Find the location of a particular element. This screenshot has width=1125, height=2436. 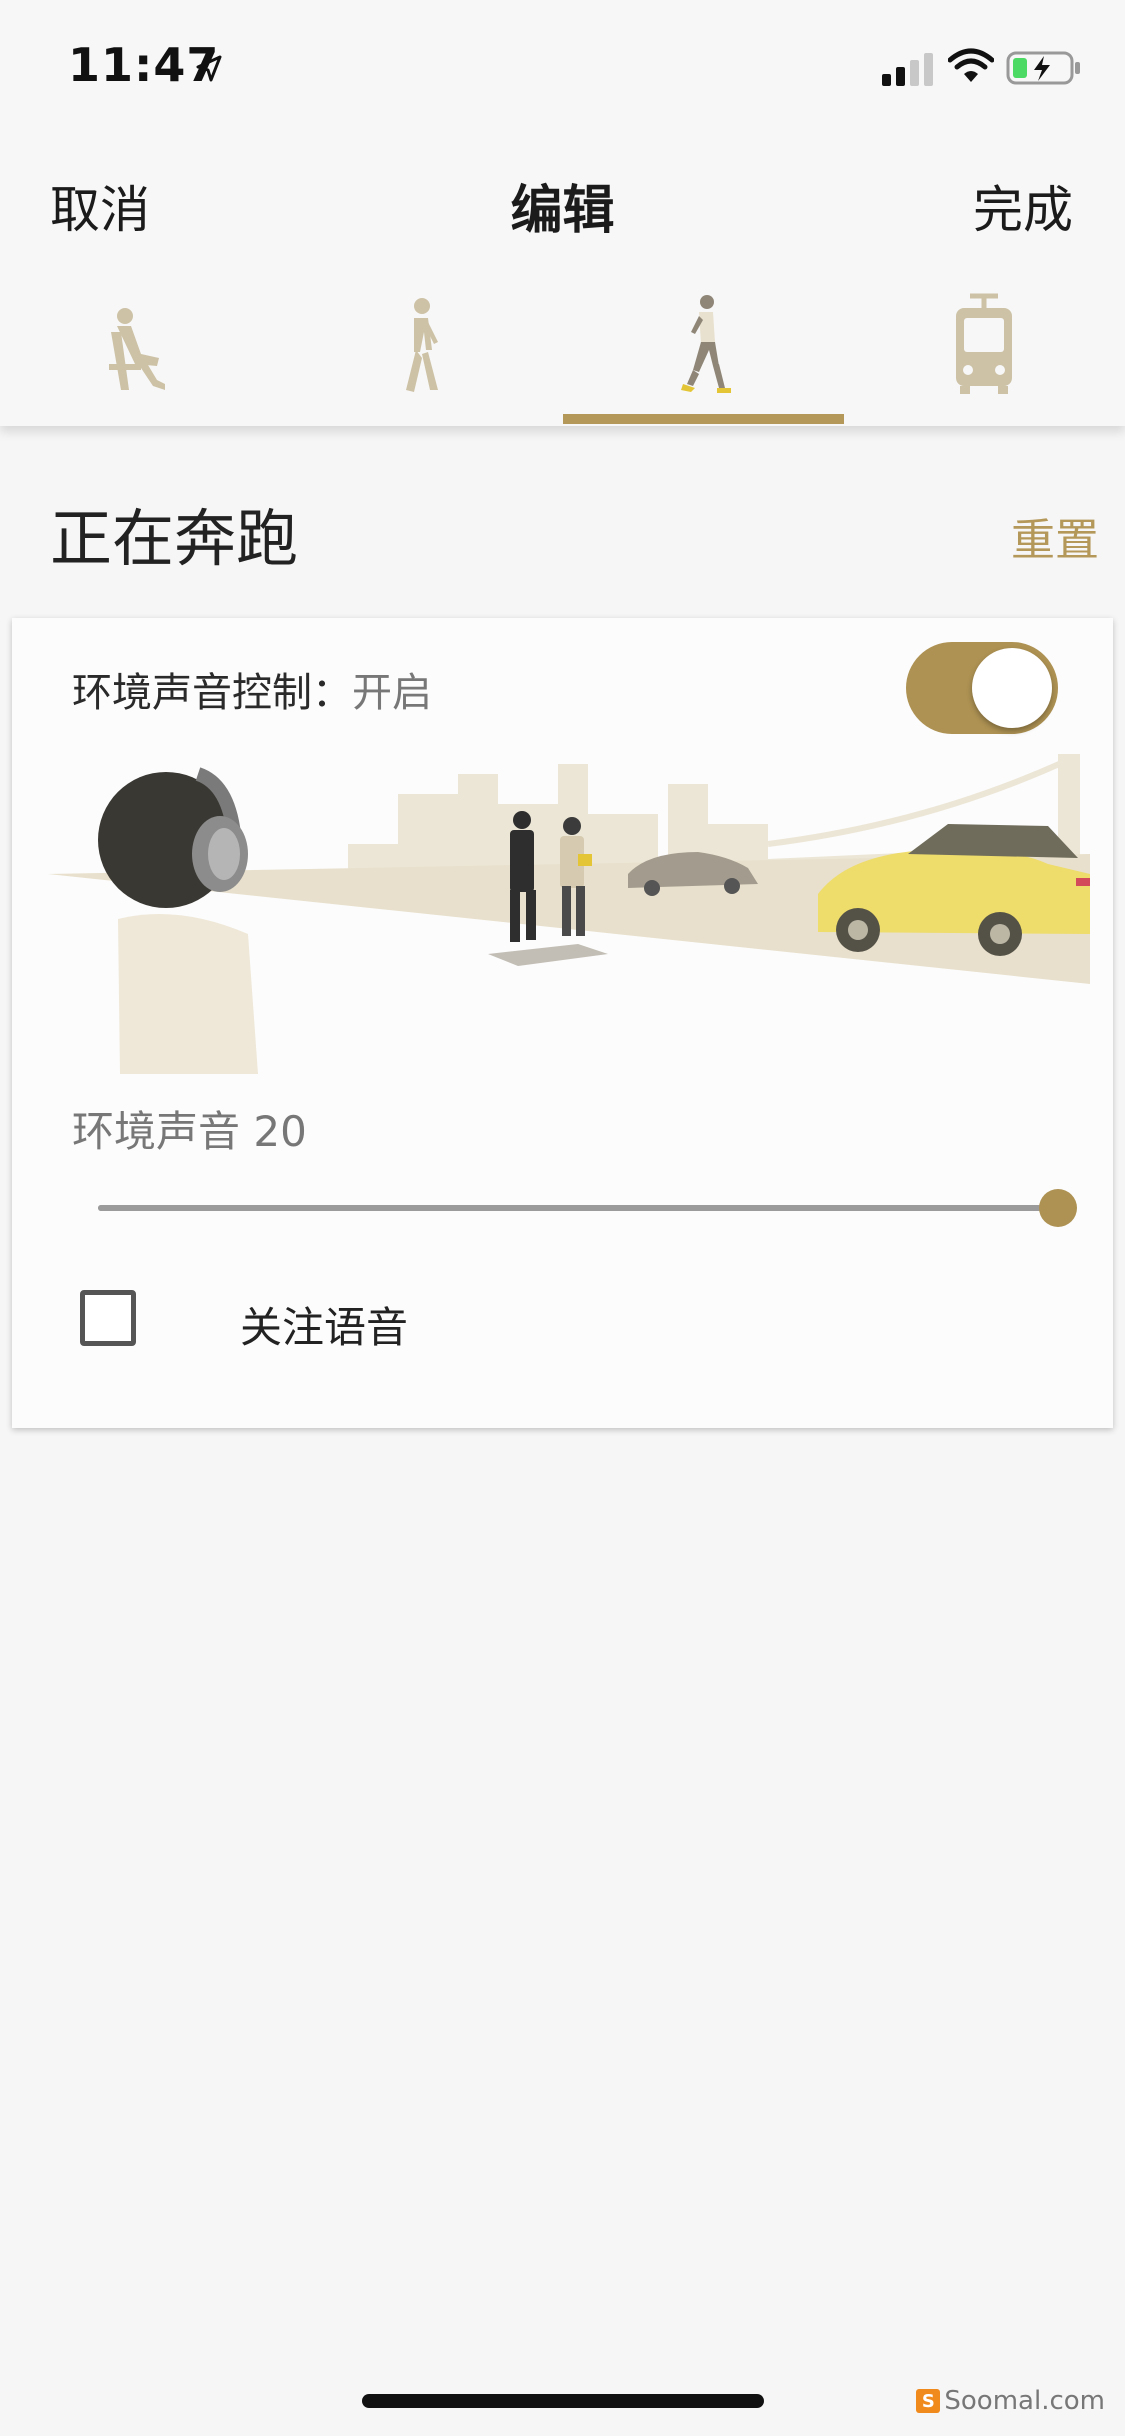

section-title: 正在奔跑 is located at coordinates (174, 538).